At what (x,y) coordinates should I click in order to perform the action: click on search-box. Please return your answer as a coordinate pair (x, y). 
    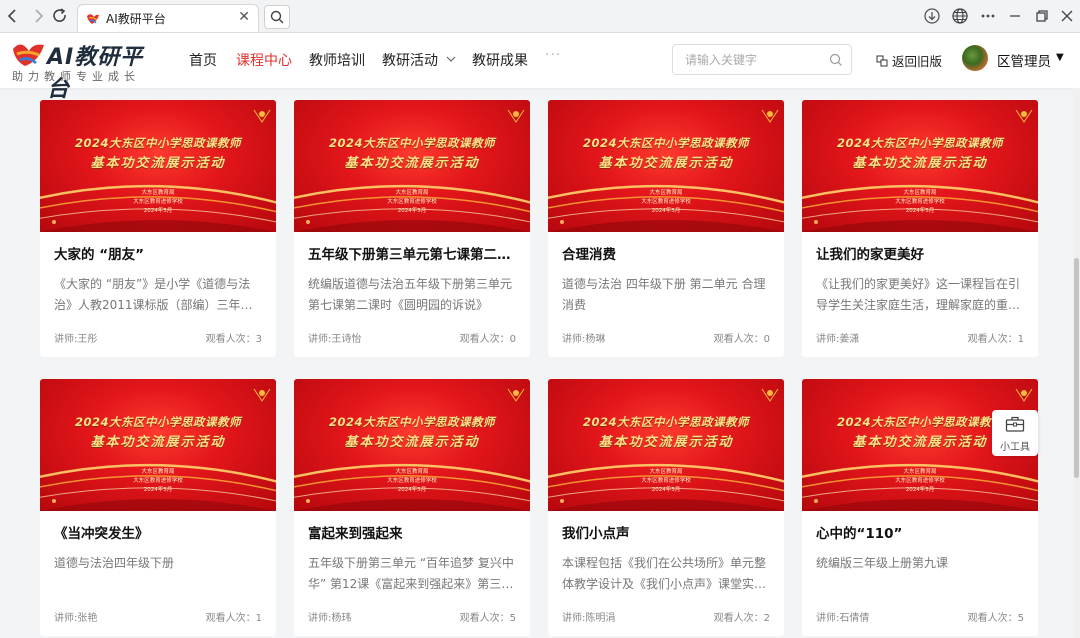
    Looking at the image, I should click on (762, 59).